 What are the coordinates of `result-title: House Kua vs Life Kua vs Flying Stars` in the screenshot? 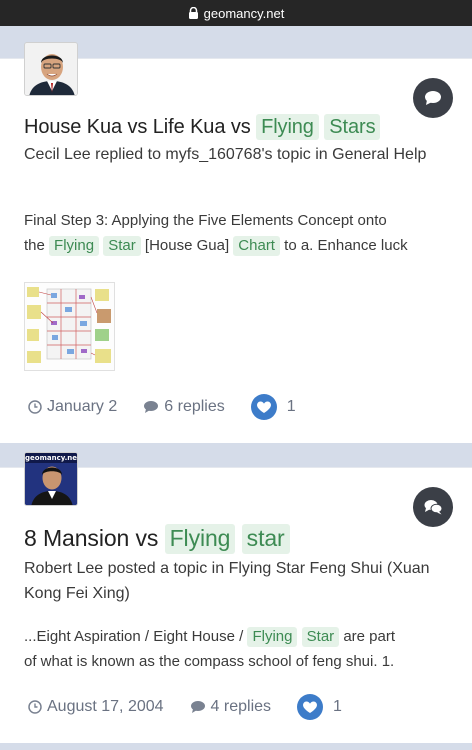 It's located at (202, 127).